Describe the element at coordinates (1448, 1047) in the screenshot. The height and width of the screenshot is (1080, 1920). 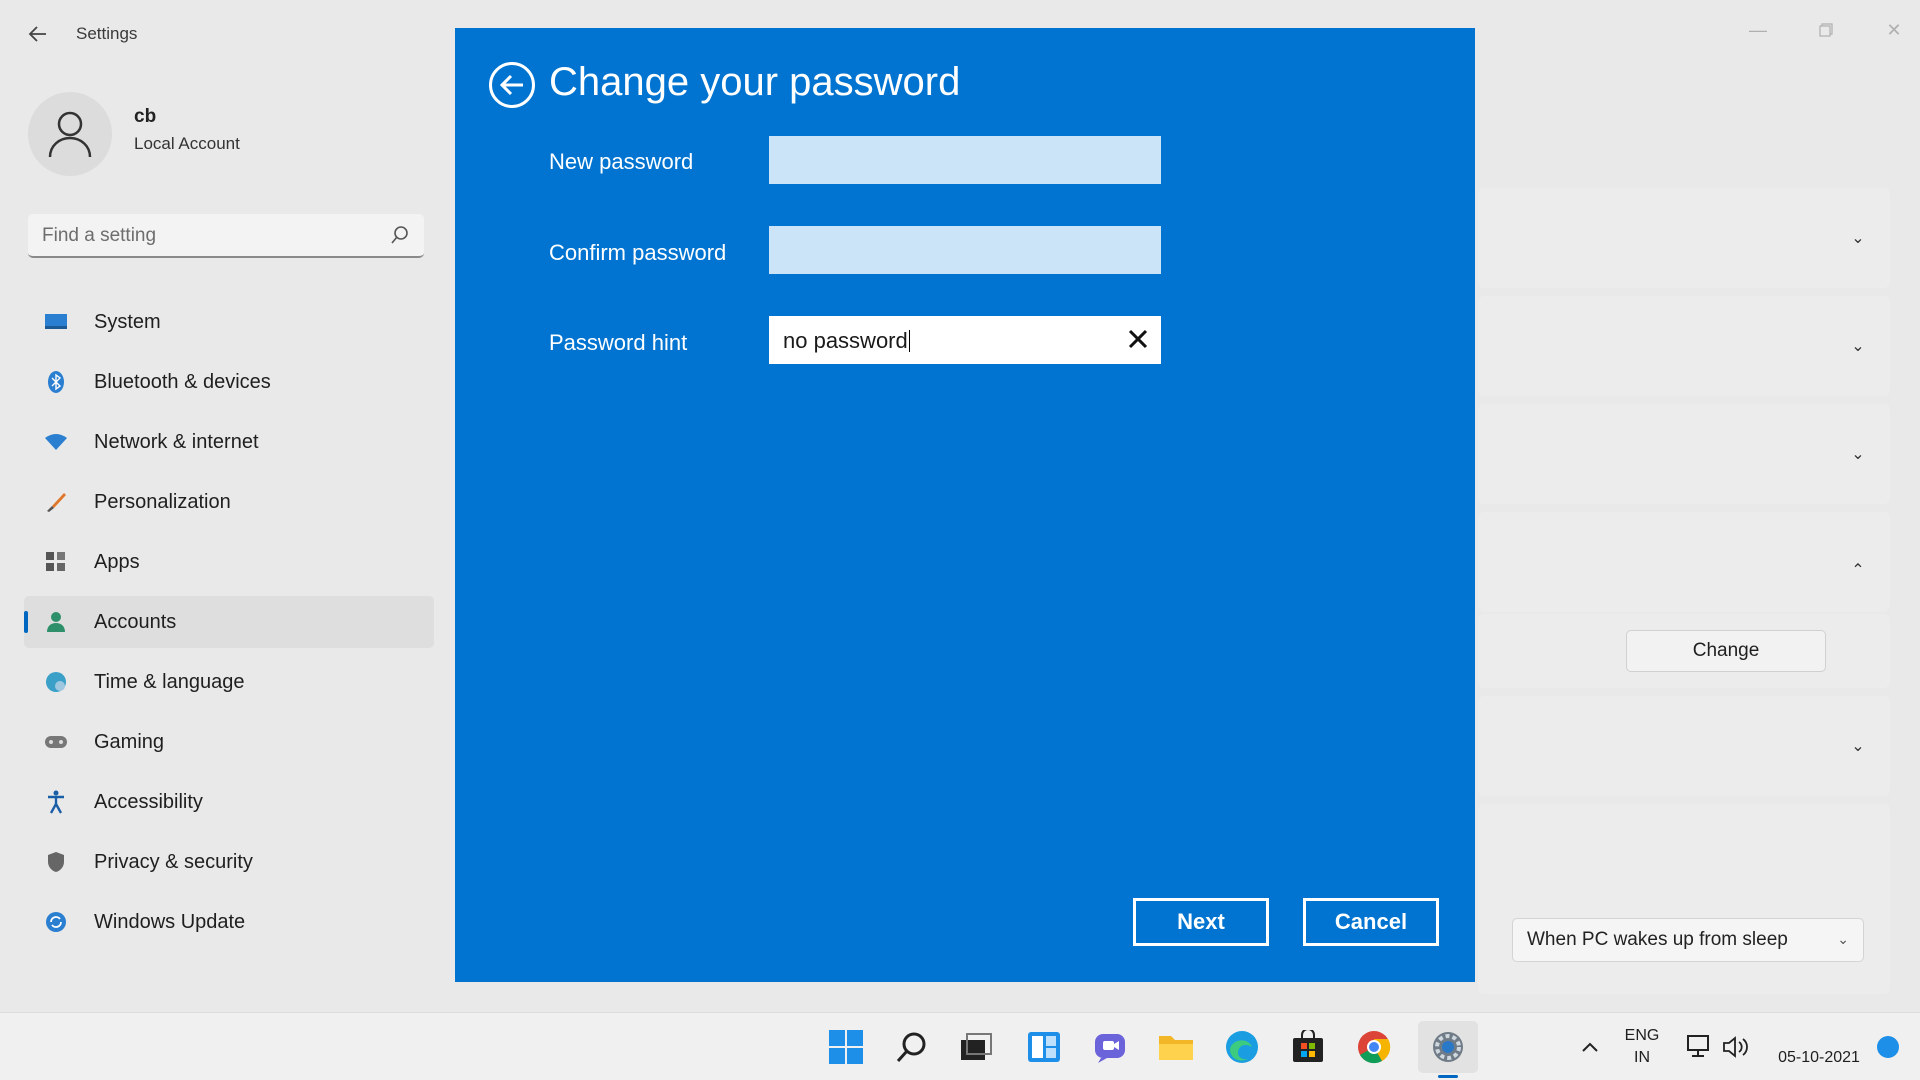
I see `settings-gear-icon` at that location.